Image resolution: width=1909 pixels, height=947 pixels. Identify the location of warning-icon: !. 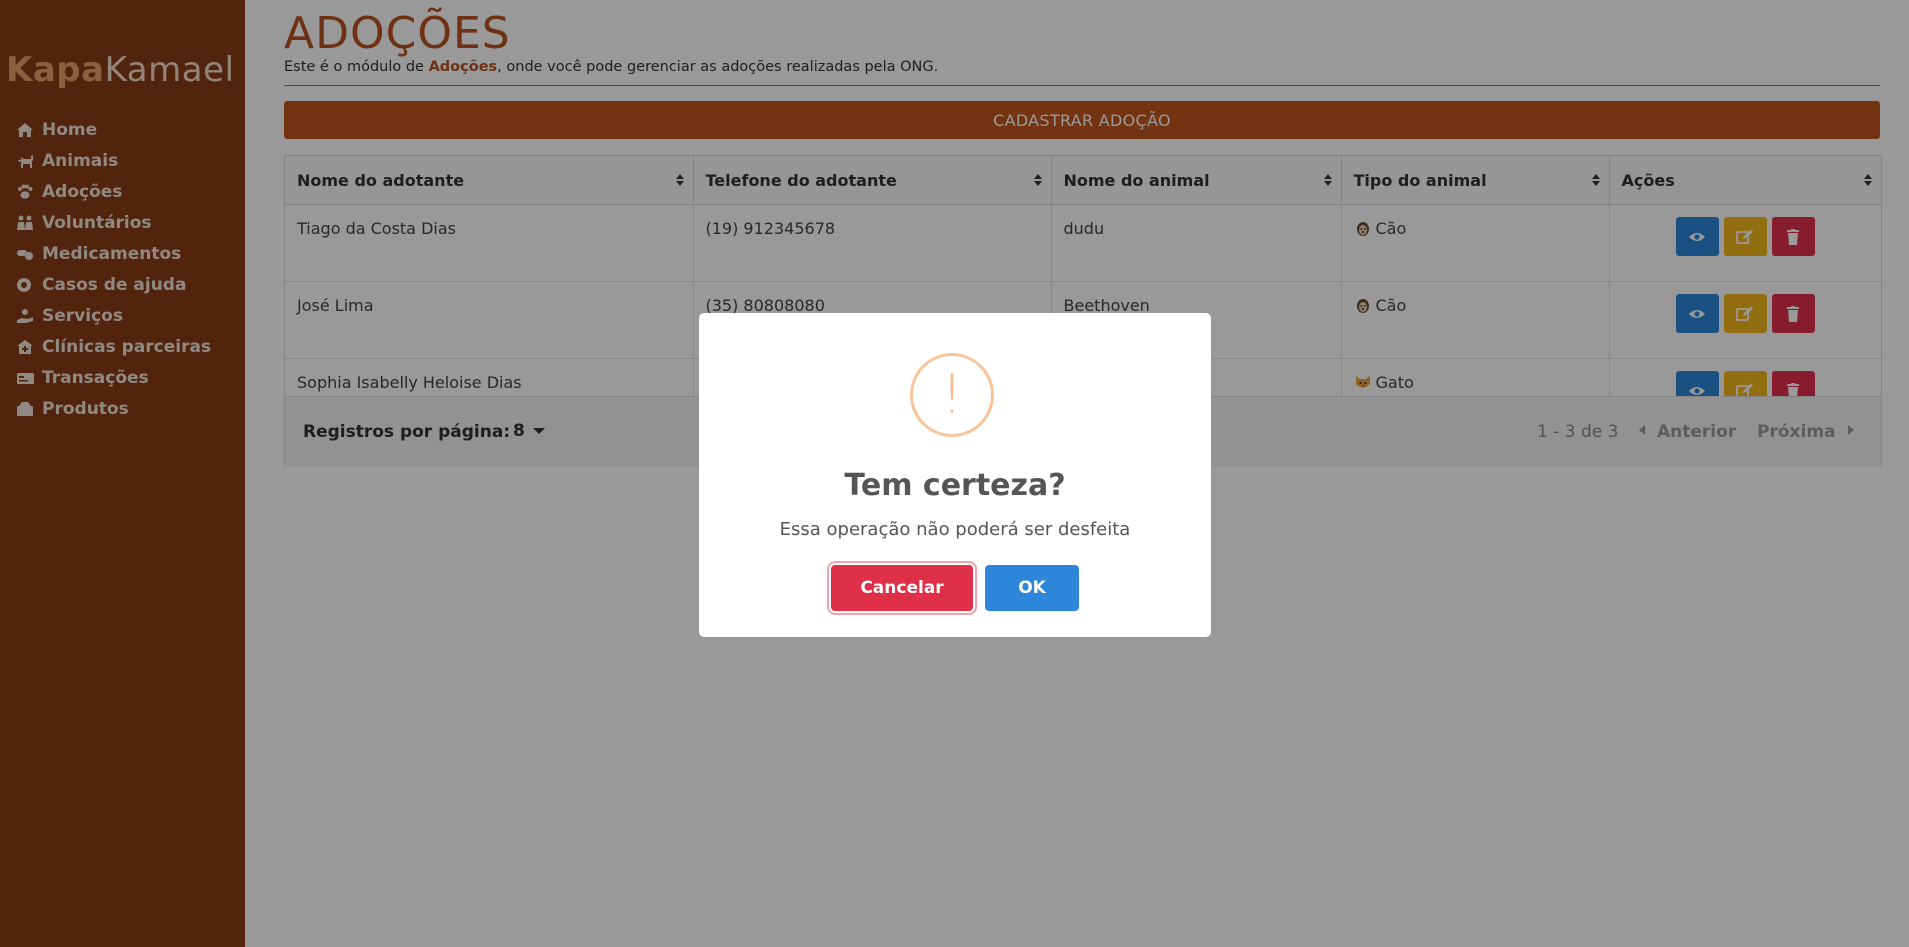
(952, 395).